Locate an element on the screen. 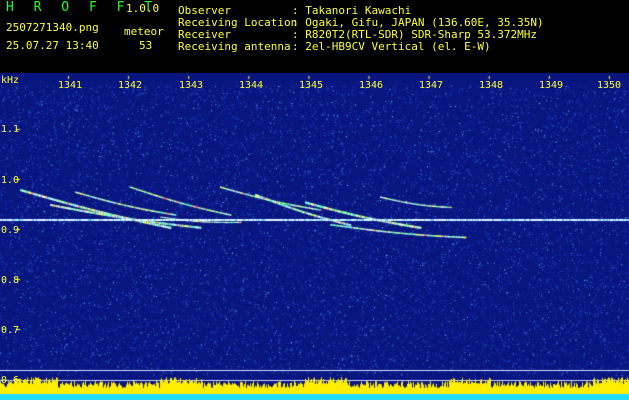 The image size is (629, 400). x-tick-label: 1347 is located at coordinates (431, 85).